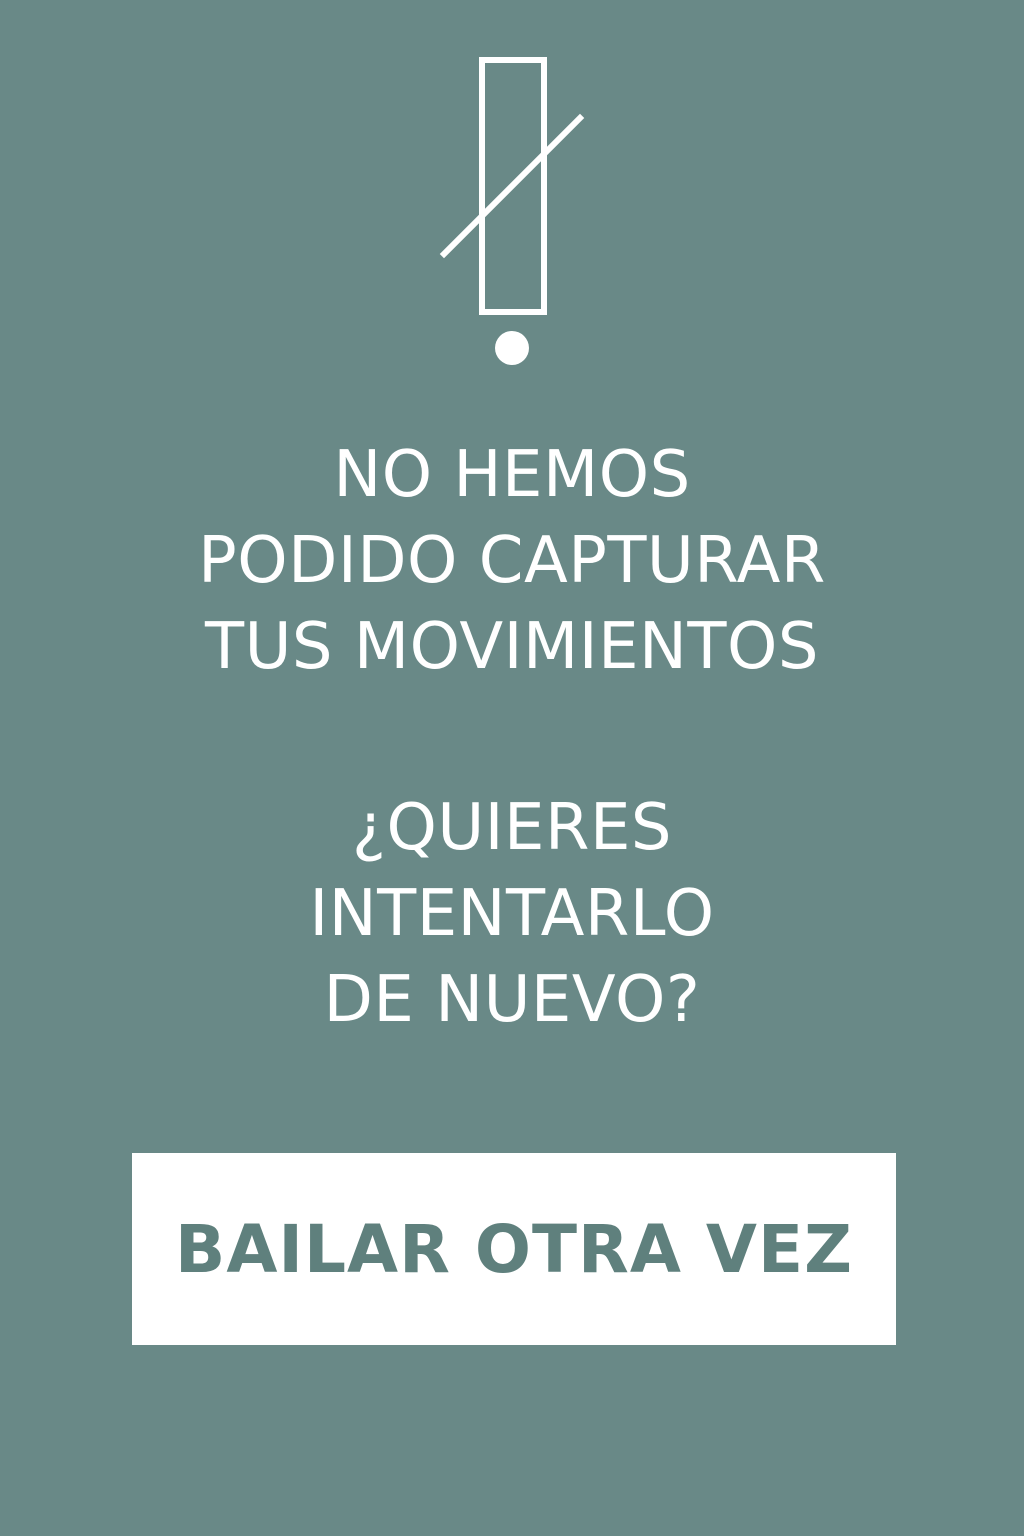  What do you see at coordinates (512, 828) in the screenshot?
I see `question-line-1: ¿QUIERES` at bounding box center [512, 828].